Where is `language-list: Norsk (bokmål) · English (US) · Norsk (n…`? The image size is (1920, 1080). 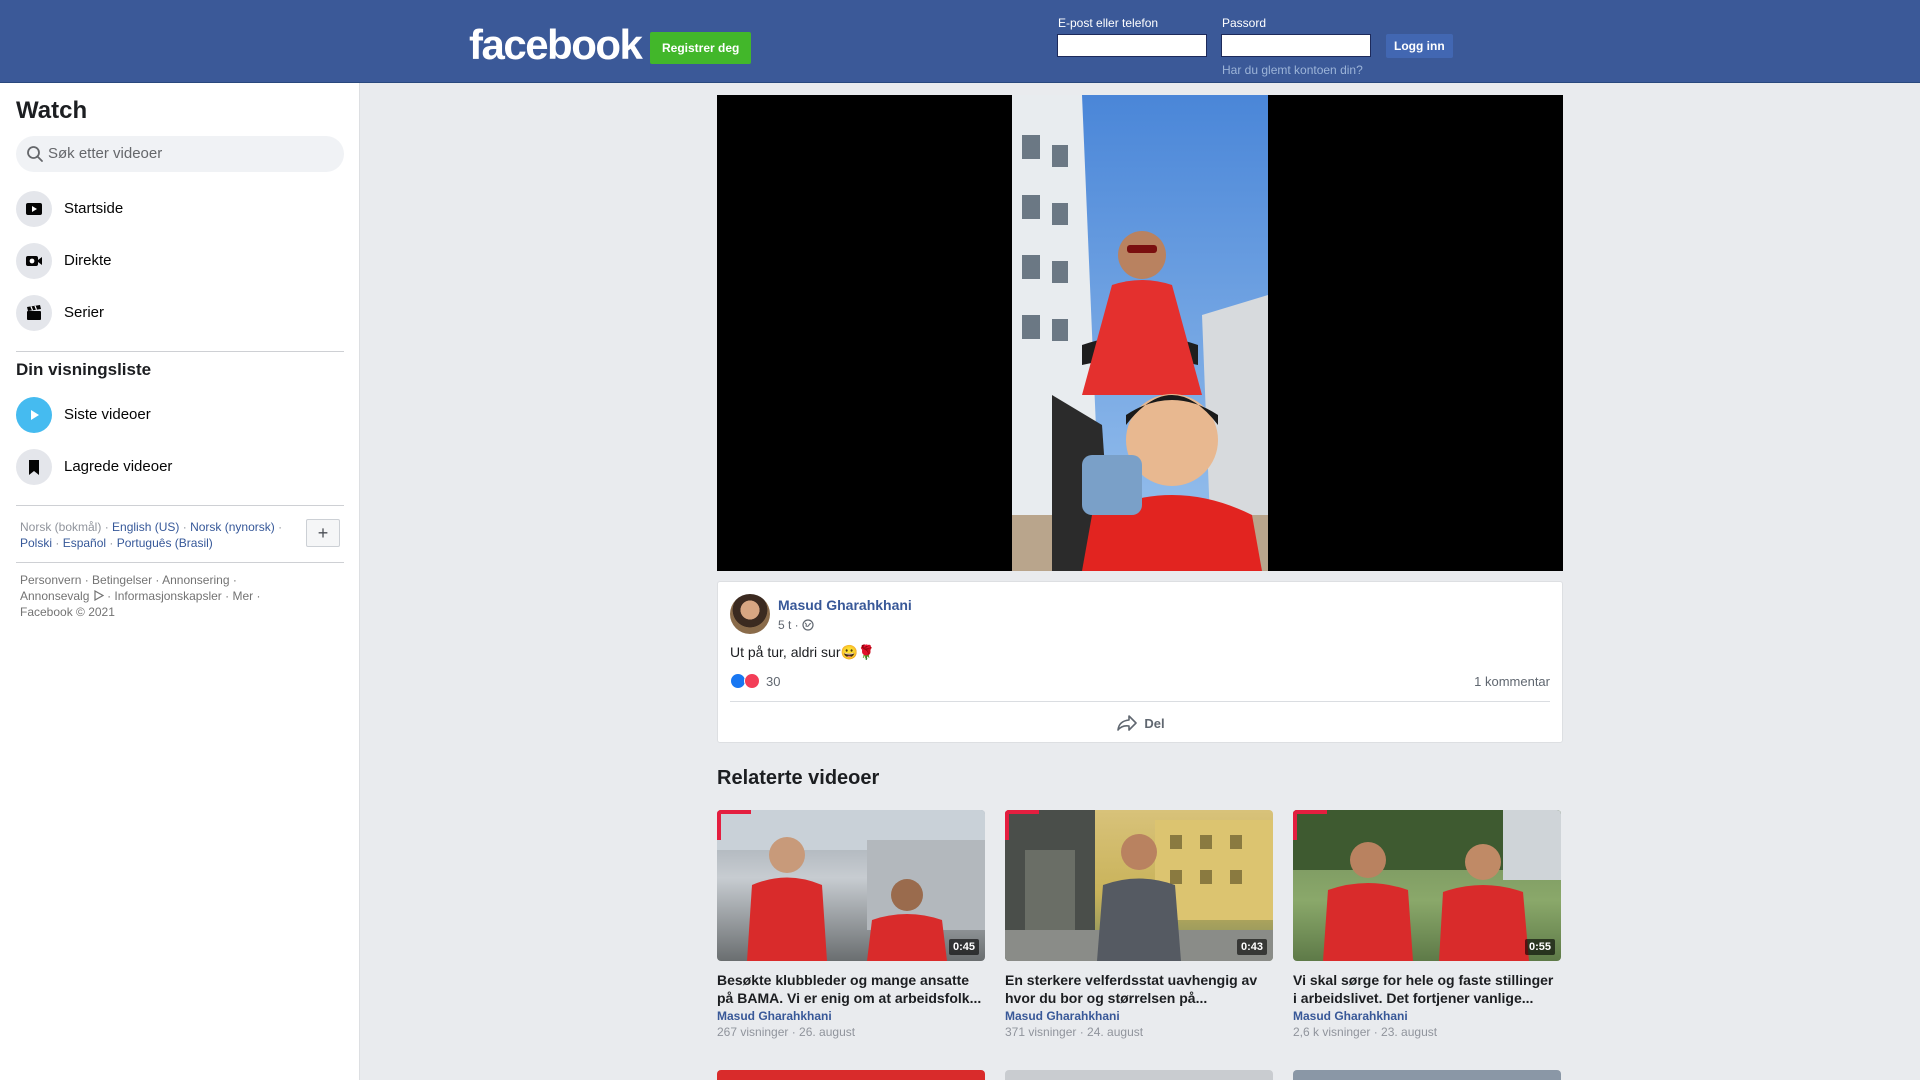 language-list: Norsk (bokmål) · English (US) · Norsk (n… is located at coordinates (151, 535).